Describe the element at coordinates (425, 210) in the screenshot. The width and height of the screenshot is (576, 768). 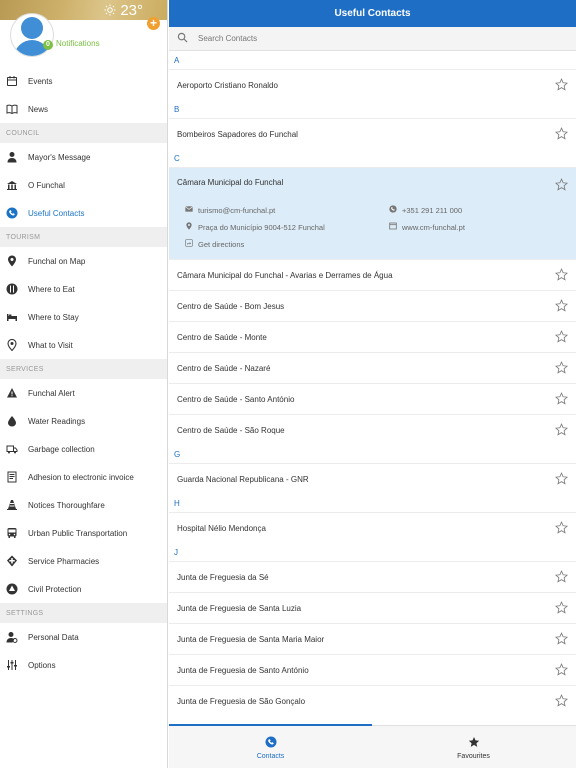
I see `phone-detail: +351 291 211 000` at that location.